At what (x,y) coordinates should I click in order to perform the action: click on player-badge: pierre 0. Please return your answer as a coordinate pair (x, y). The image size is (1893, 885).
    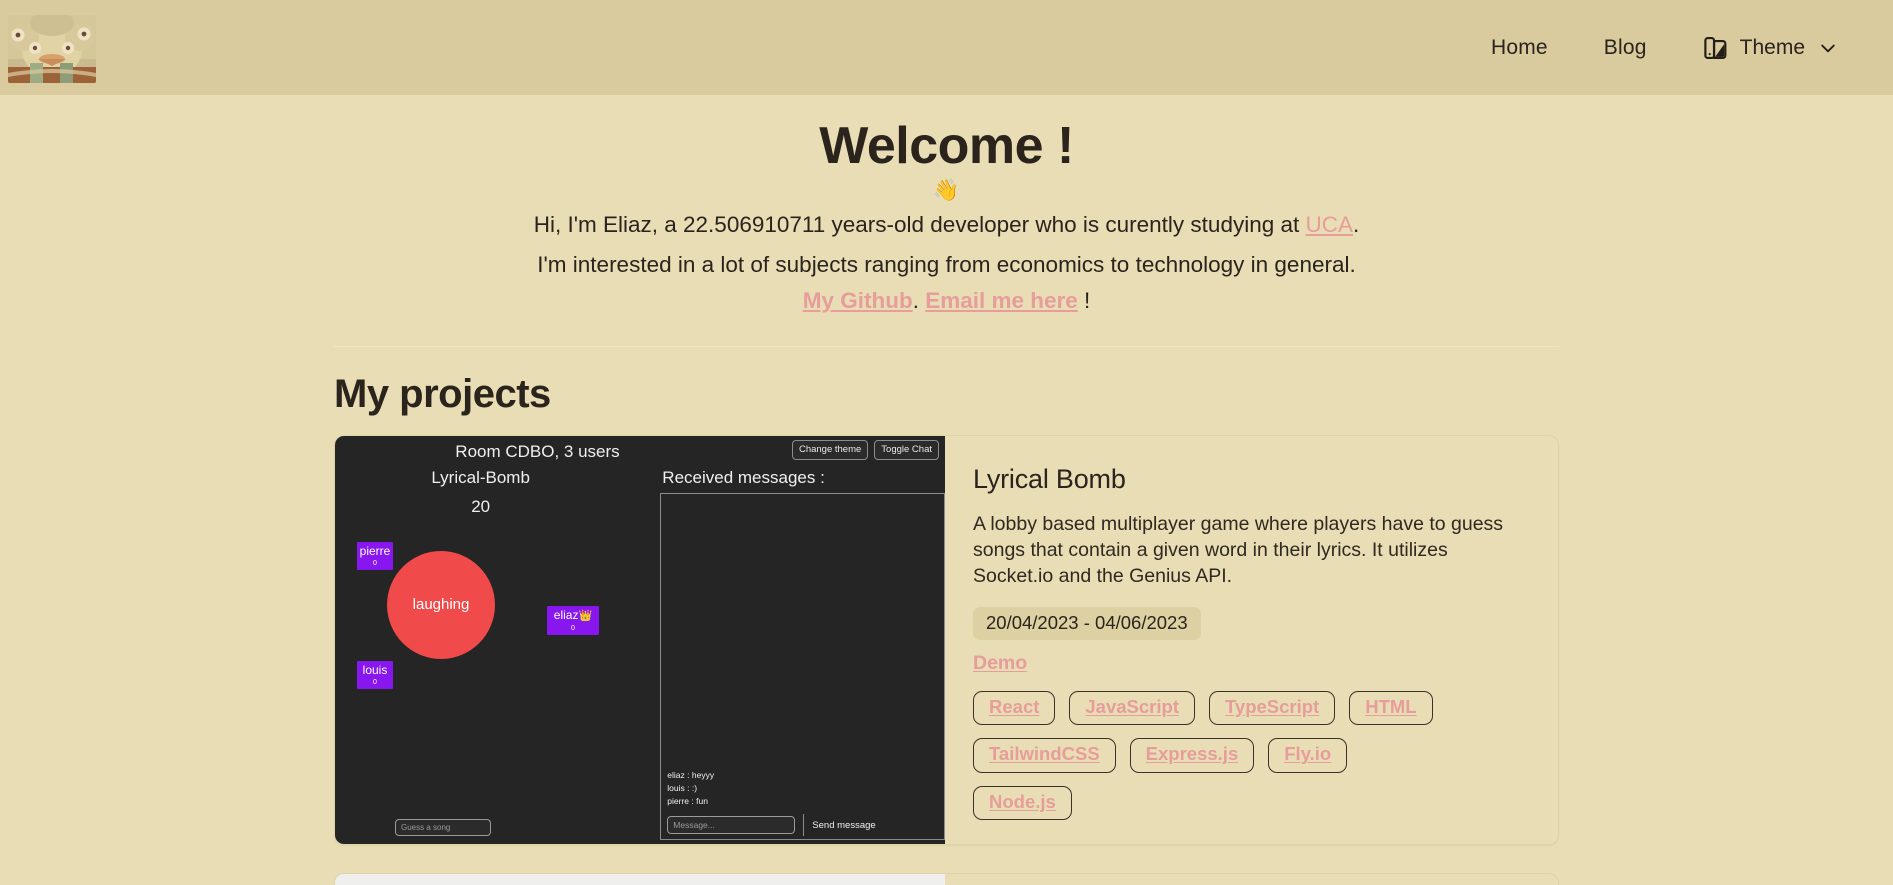
    Looking at the image, I should click on (375, 555).